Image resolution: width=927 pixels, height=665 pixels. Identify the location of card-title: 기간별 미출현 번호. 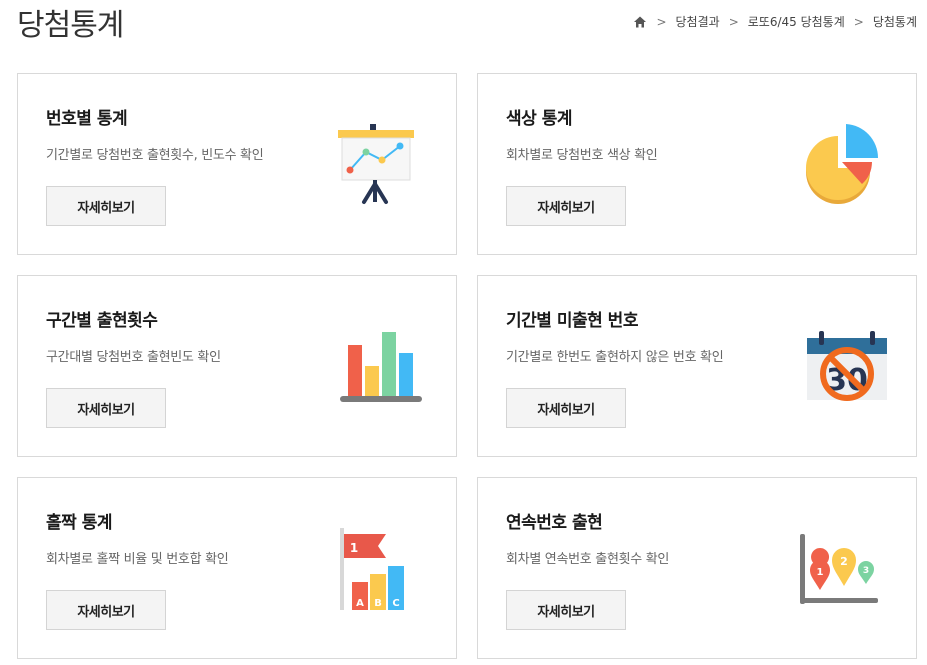
(572, 321).